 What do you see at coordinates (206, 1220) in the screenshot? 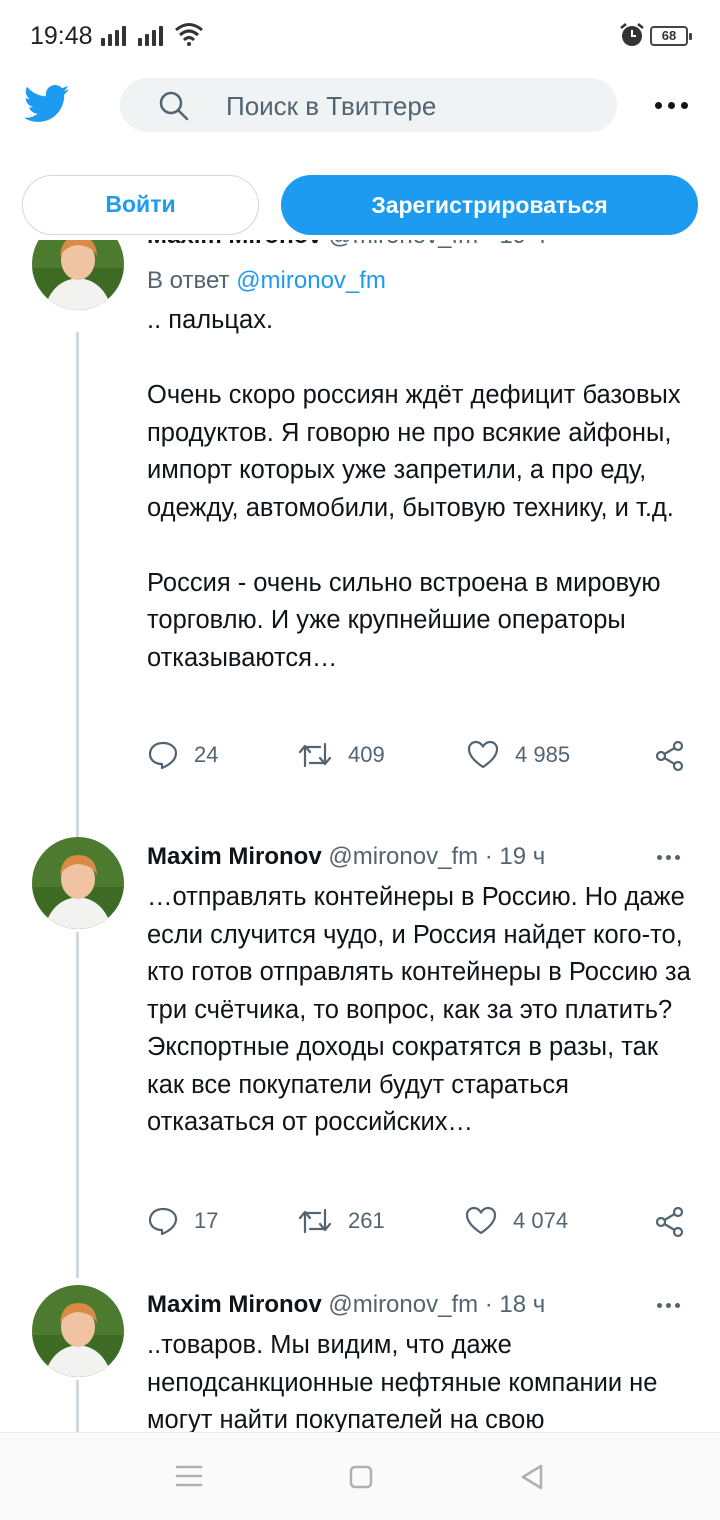
I see `reply-count: 17` at bounding box center [206, 1220].